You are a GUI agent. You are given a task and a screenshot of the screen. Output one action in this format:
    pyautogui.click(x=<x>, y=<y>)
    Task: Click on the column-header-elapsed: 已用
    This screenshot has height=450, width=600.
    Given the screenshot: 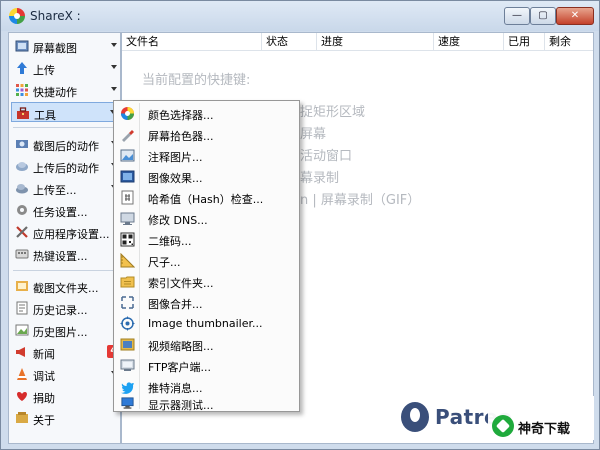 What is the action you would take?
    pyautogui.click(x=524, y=42)
    